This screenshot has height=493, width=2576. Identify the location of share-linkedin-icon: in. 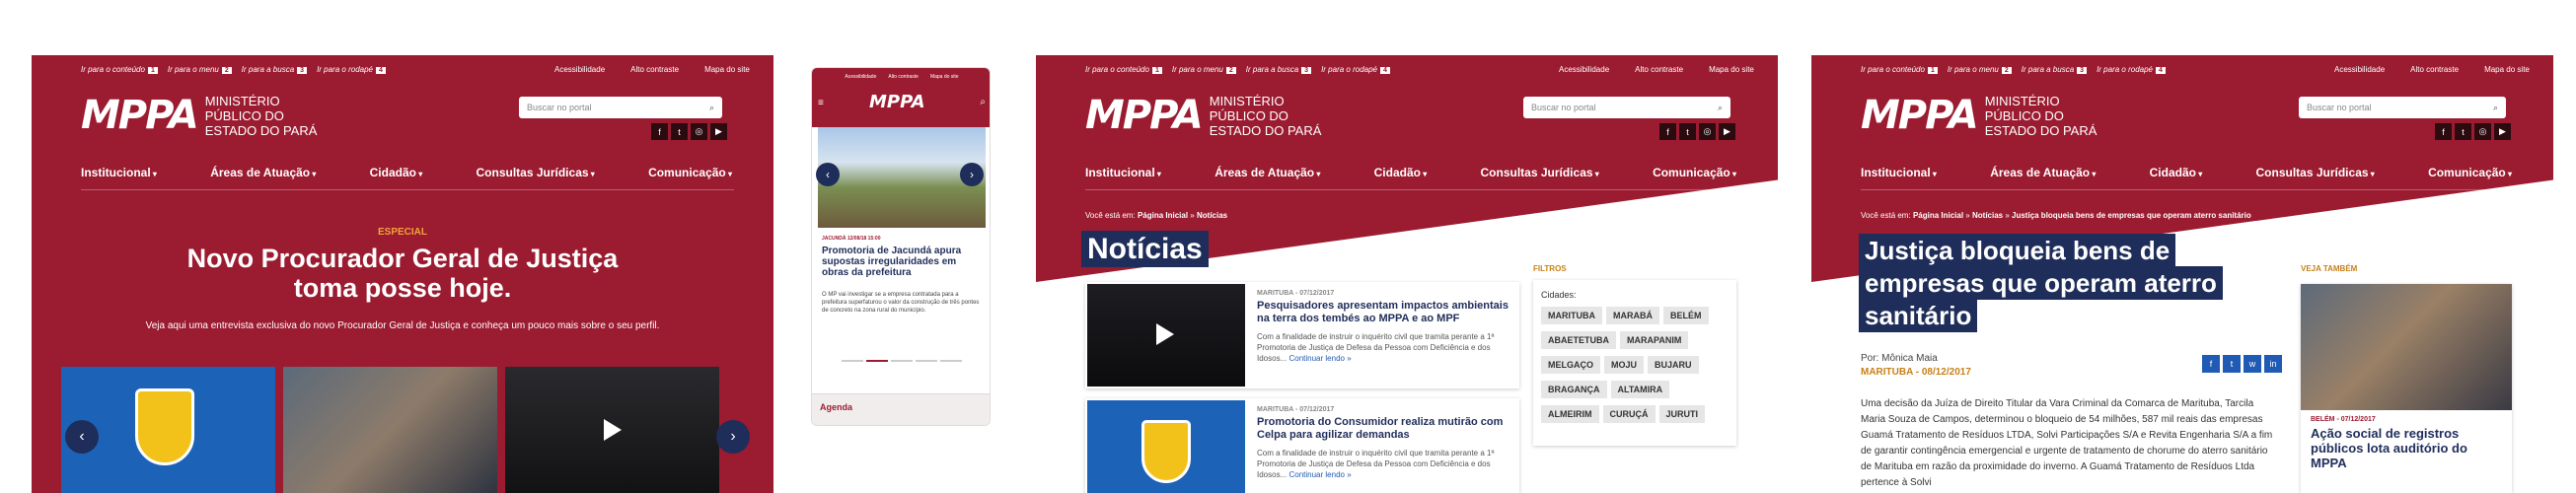
(2273, 364).